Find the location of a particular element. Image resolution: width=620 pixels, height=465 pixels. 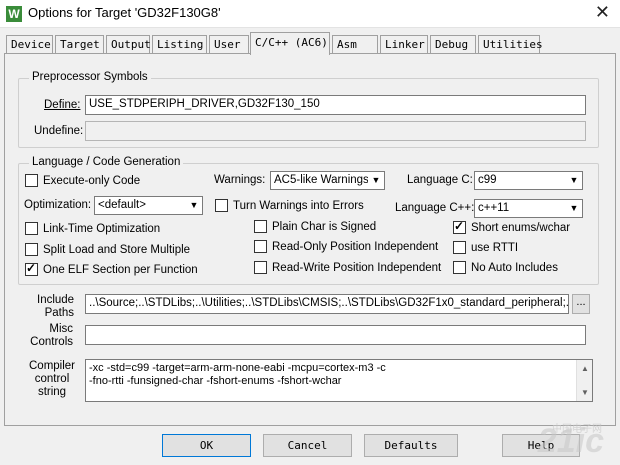

define-label: Define: is located at coordinates (62, 105).